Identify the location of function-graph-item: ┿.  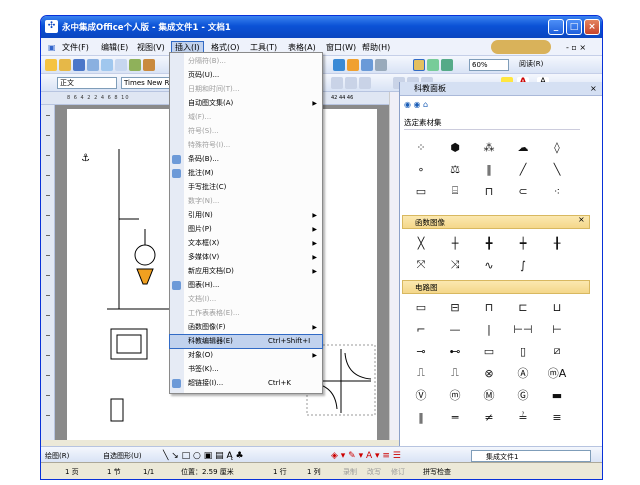
(523, 243).